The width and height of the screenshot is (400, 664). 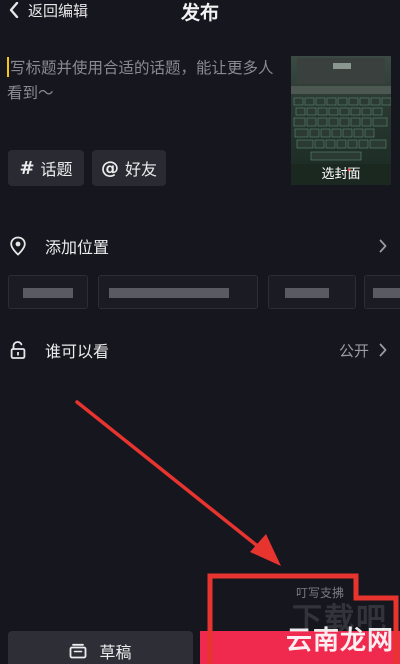 I want to click on caption-placeholder: 写标题并使用合适的话题，能让更多人看到～, so click(x=140, y=80).